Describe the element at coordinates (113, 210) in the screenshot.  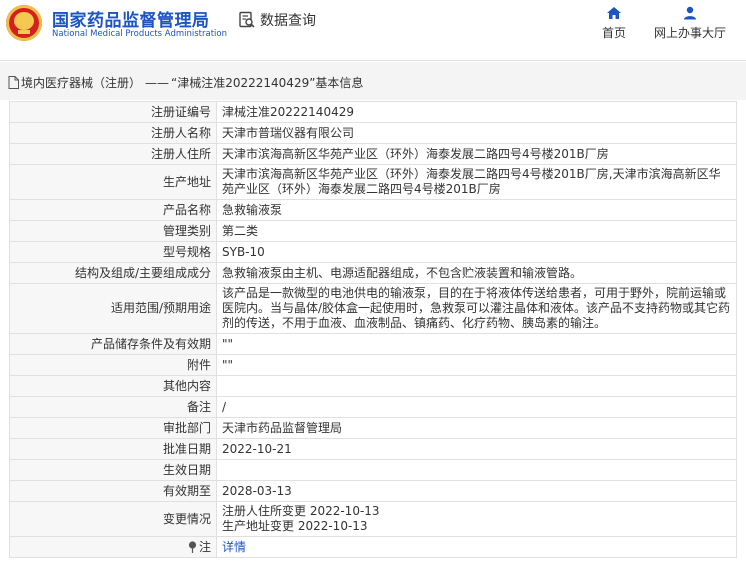
I see `field-label: 产品名称` at that location.